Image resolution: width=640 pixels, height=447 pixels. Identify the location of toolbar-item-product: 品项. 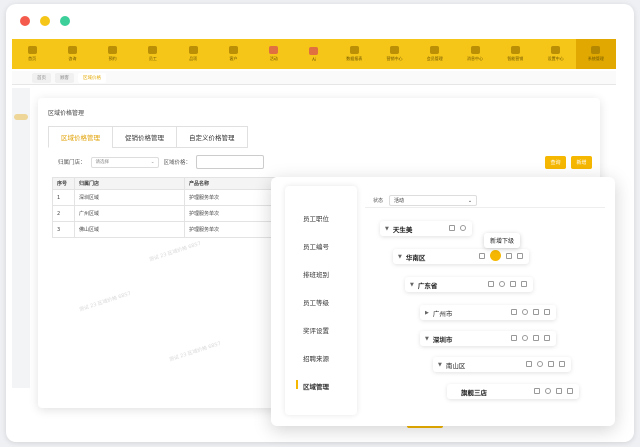
(193, 54).